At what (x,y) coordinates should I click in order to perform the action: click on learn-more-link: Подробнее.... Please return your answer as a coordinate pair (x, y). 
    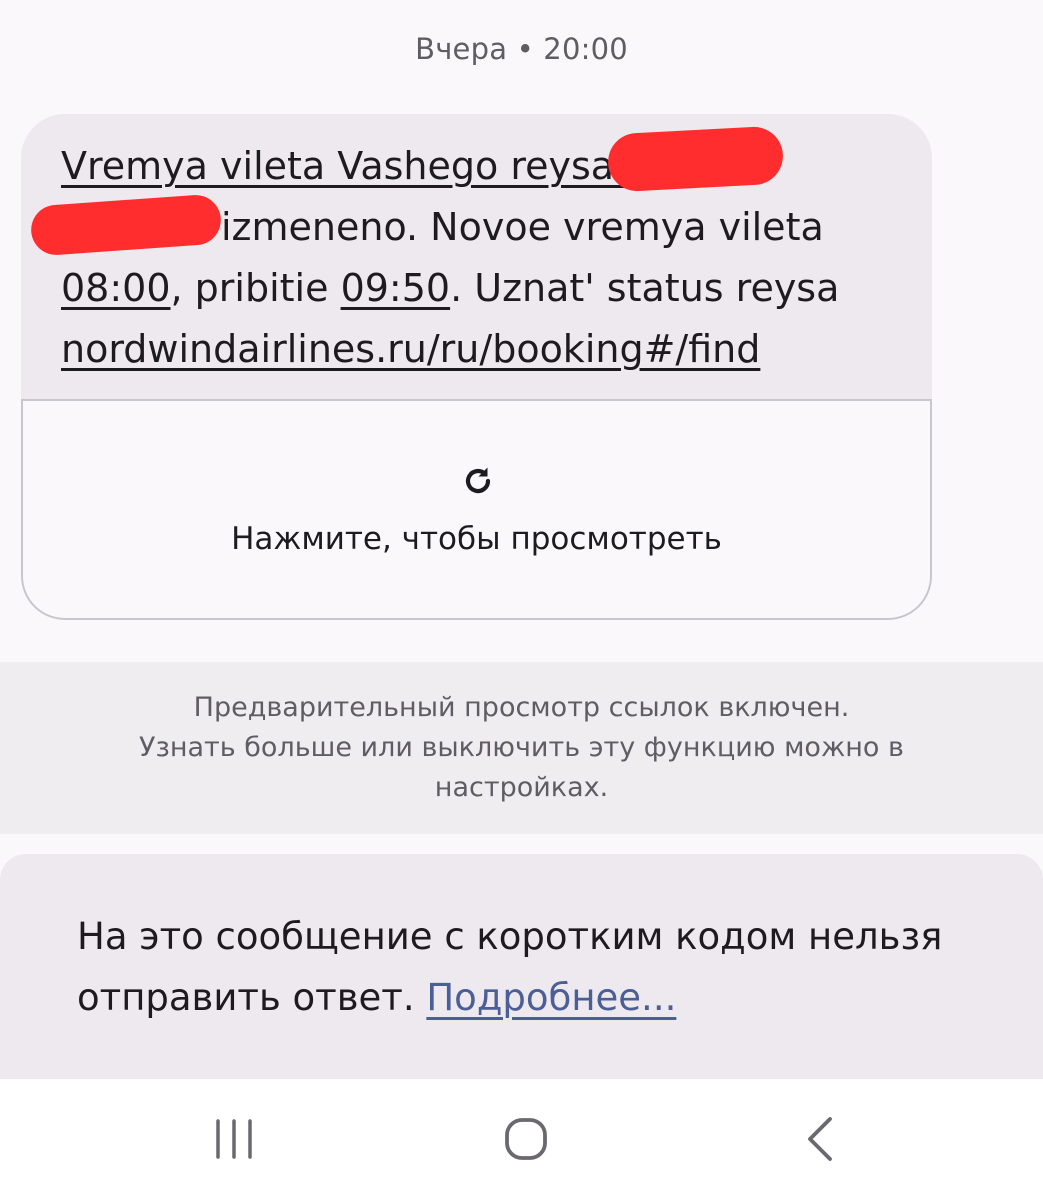
    Looking at the image, I should click on (551, 997).